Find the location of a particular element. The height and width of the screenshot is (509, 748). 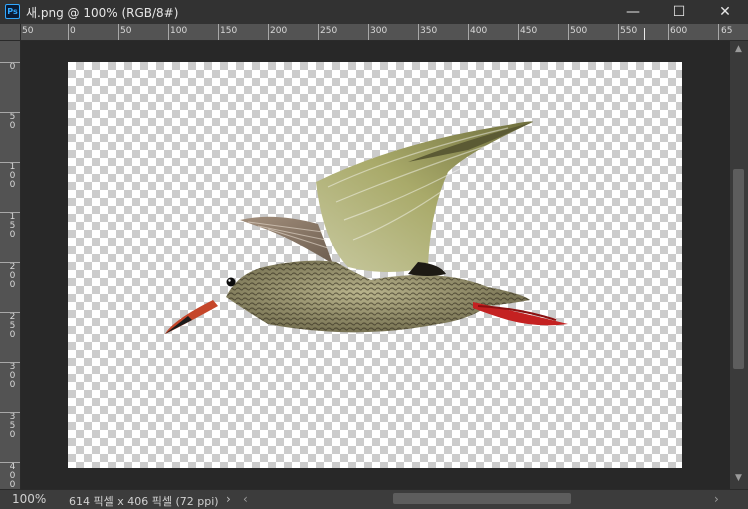

ruler-label: 550 is located at coordinates (629, 31).